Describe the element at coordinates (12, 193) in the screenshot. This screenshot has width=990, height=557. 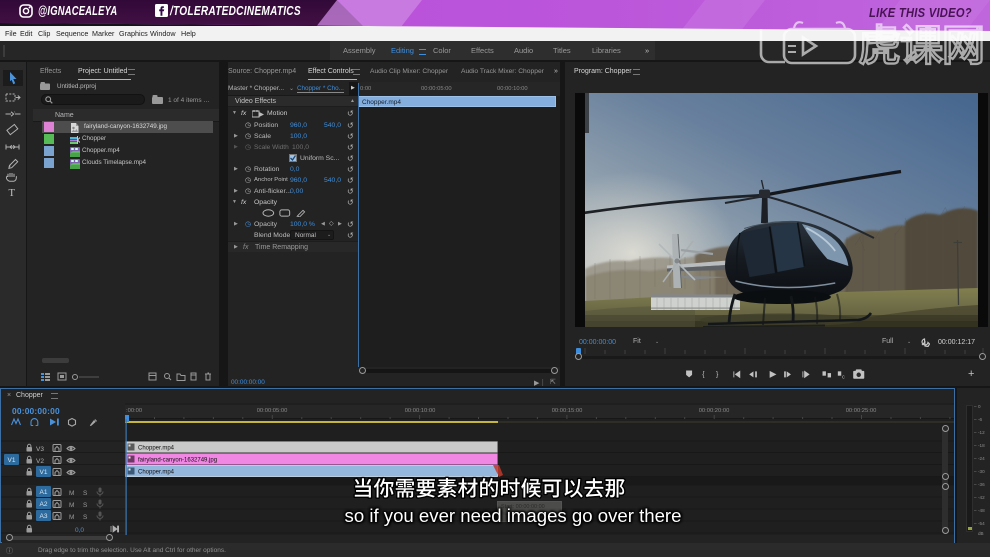
I see `svg-text: T` at that location.